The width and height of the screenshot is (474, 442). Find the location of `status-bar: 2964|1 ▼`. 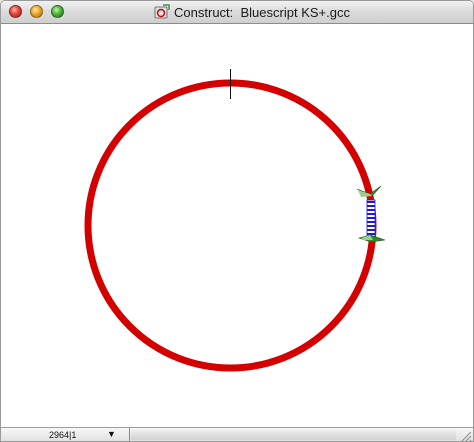

status-bar: 2964|1 ▼ is located at coordinates (237, 434).